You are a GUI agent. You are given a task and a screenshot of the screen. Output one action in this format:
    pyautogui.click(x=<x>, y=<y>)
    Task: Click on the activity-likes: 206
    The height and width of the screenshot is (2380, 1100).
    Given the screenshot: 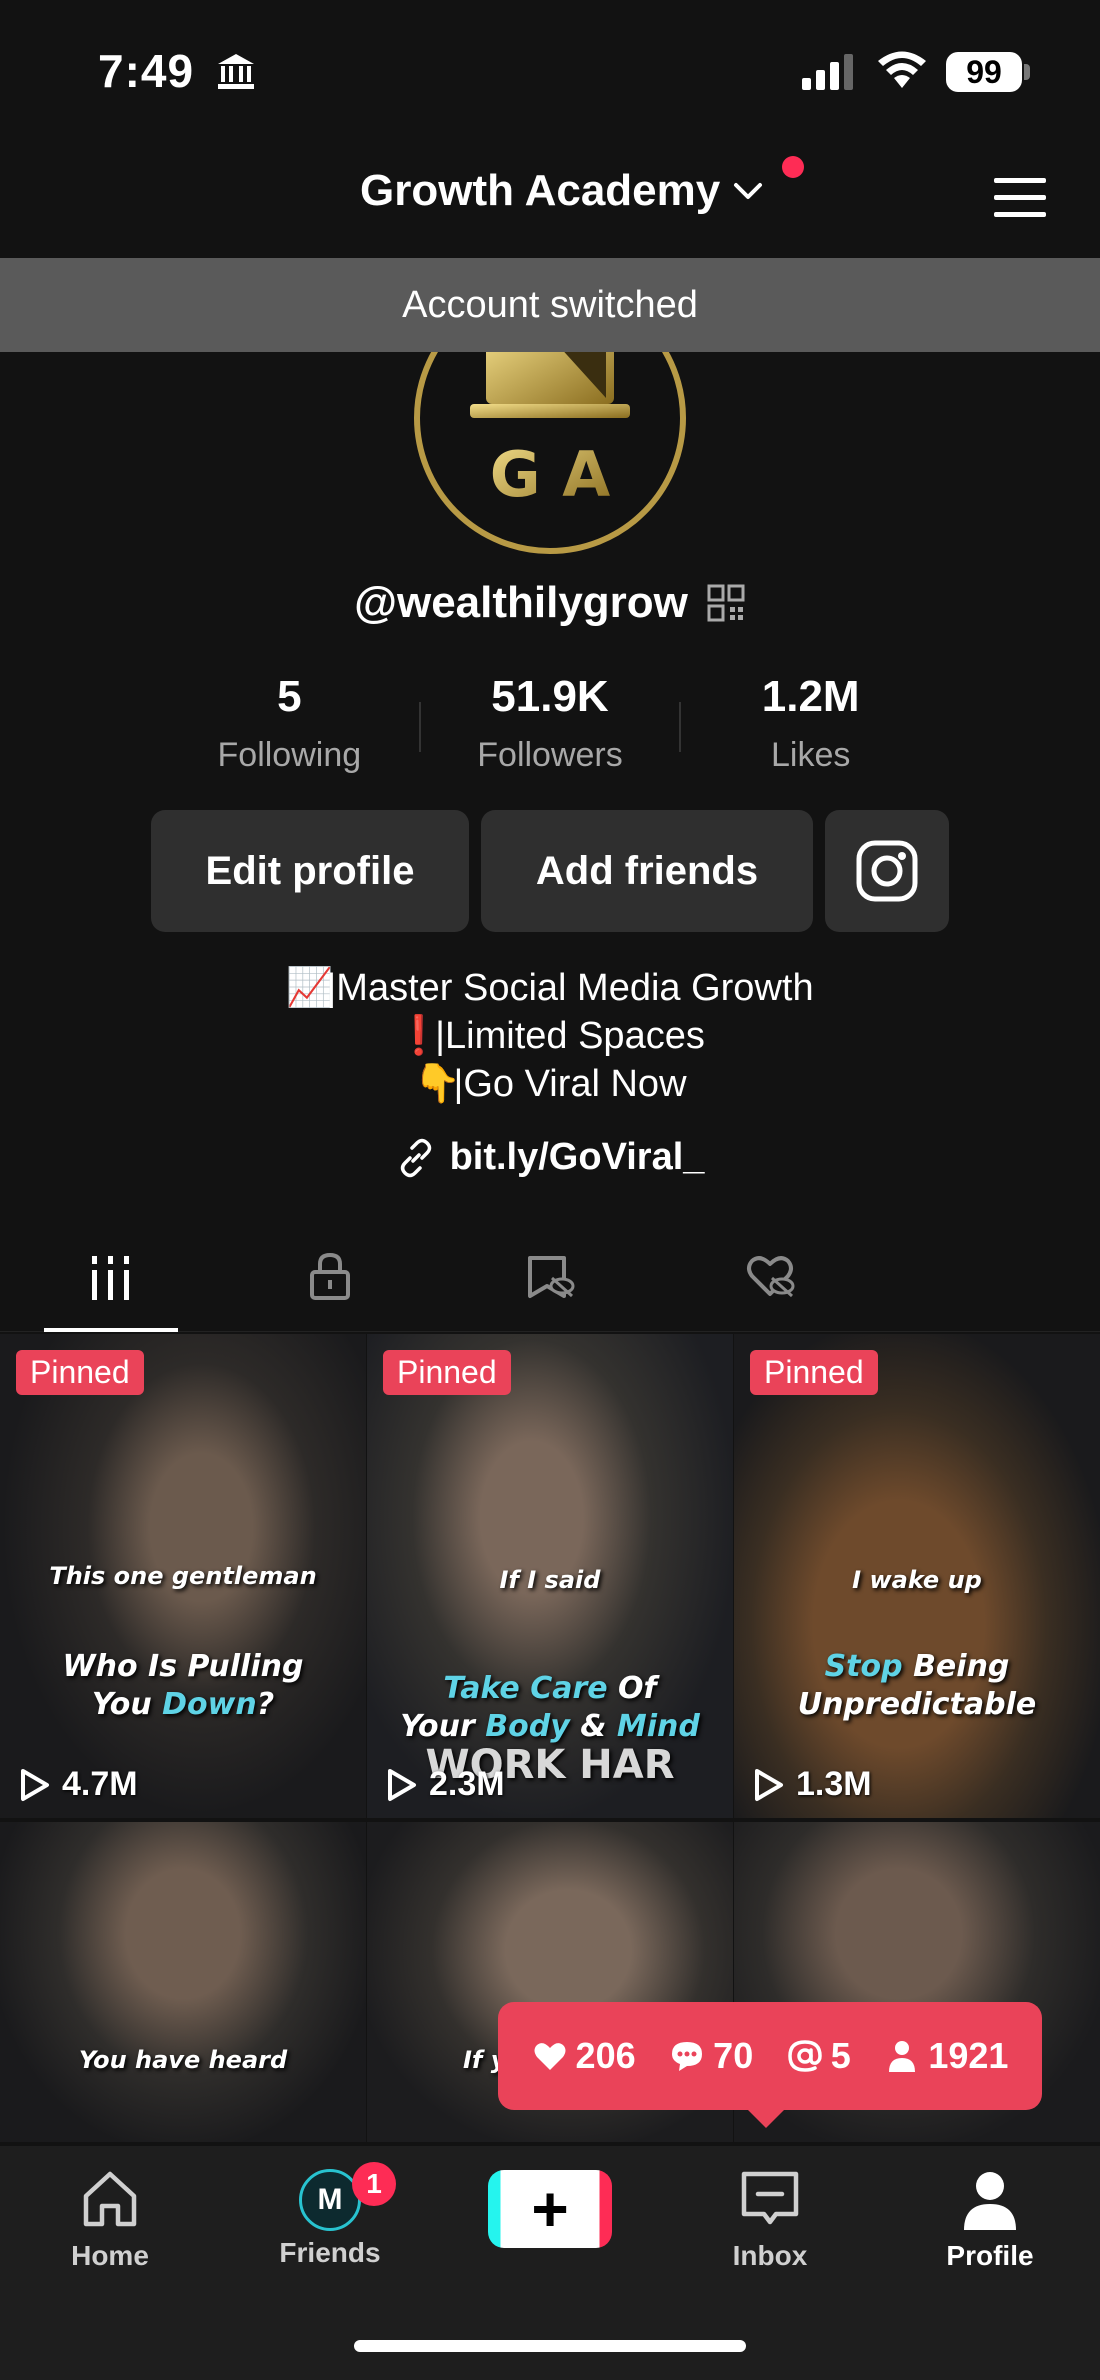 What is the action you would take?
    pyautogui.click(x=584, y=2056)
    